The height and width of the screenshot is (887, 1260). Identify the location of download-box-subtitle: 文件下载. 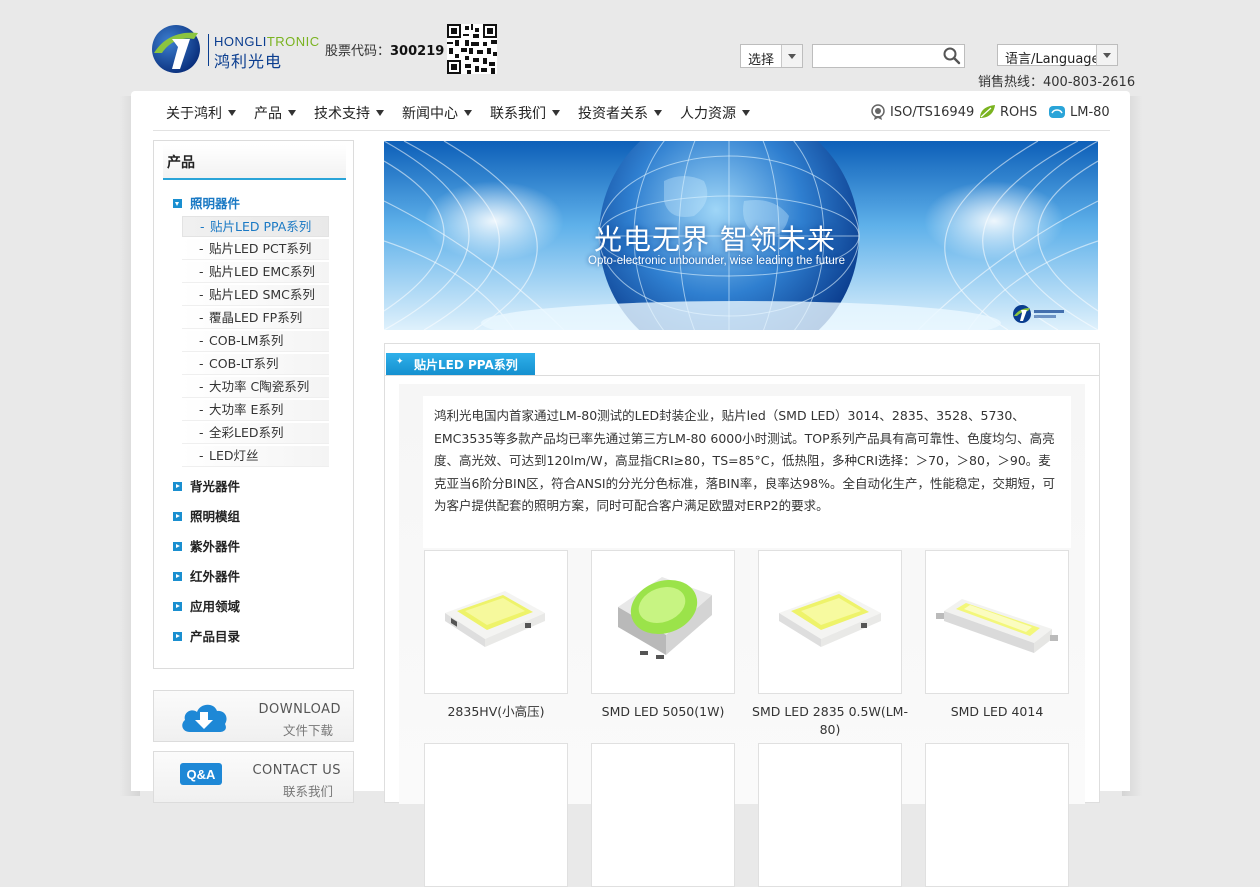
(307, 730).